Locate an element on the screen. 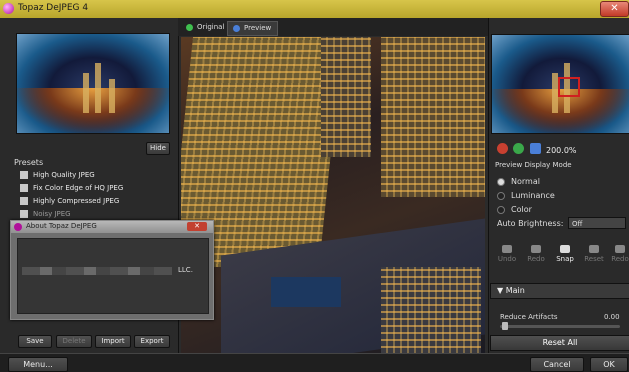 This screenshot has width=629, height=372. preset-item: Fix Color Edge of HQ JPEG is located at coordinates (90, 189).